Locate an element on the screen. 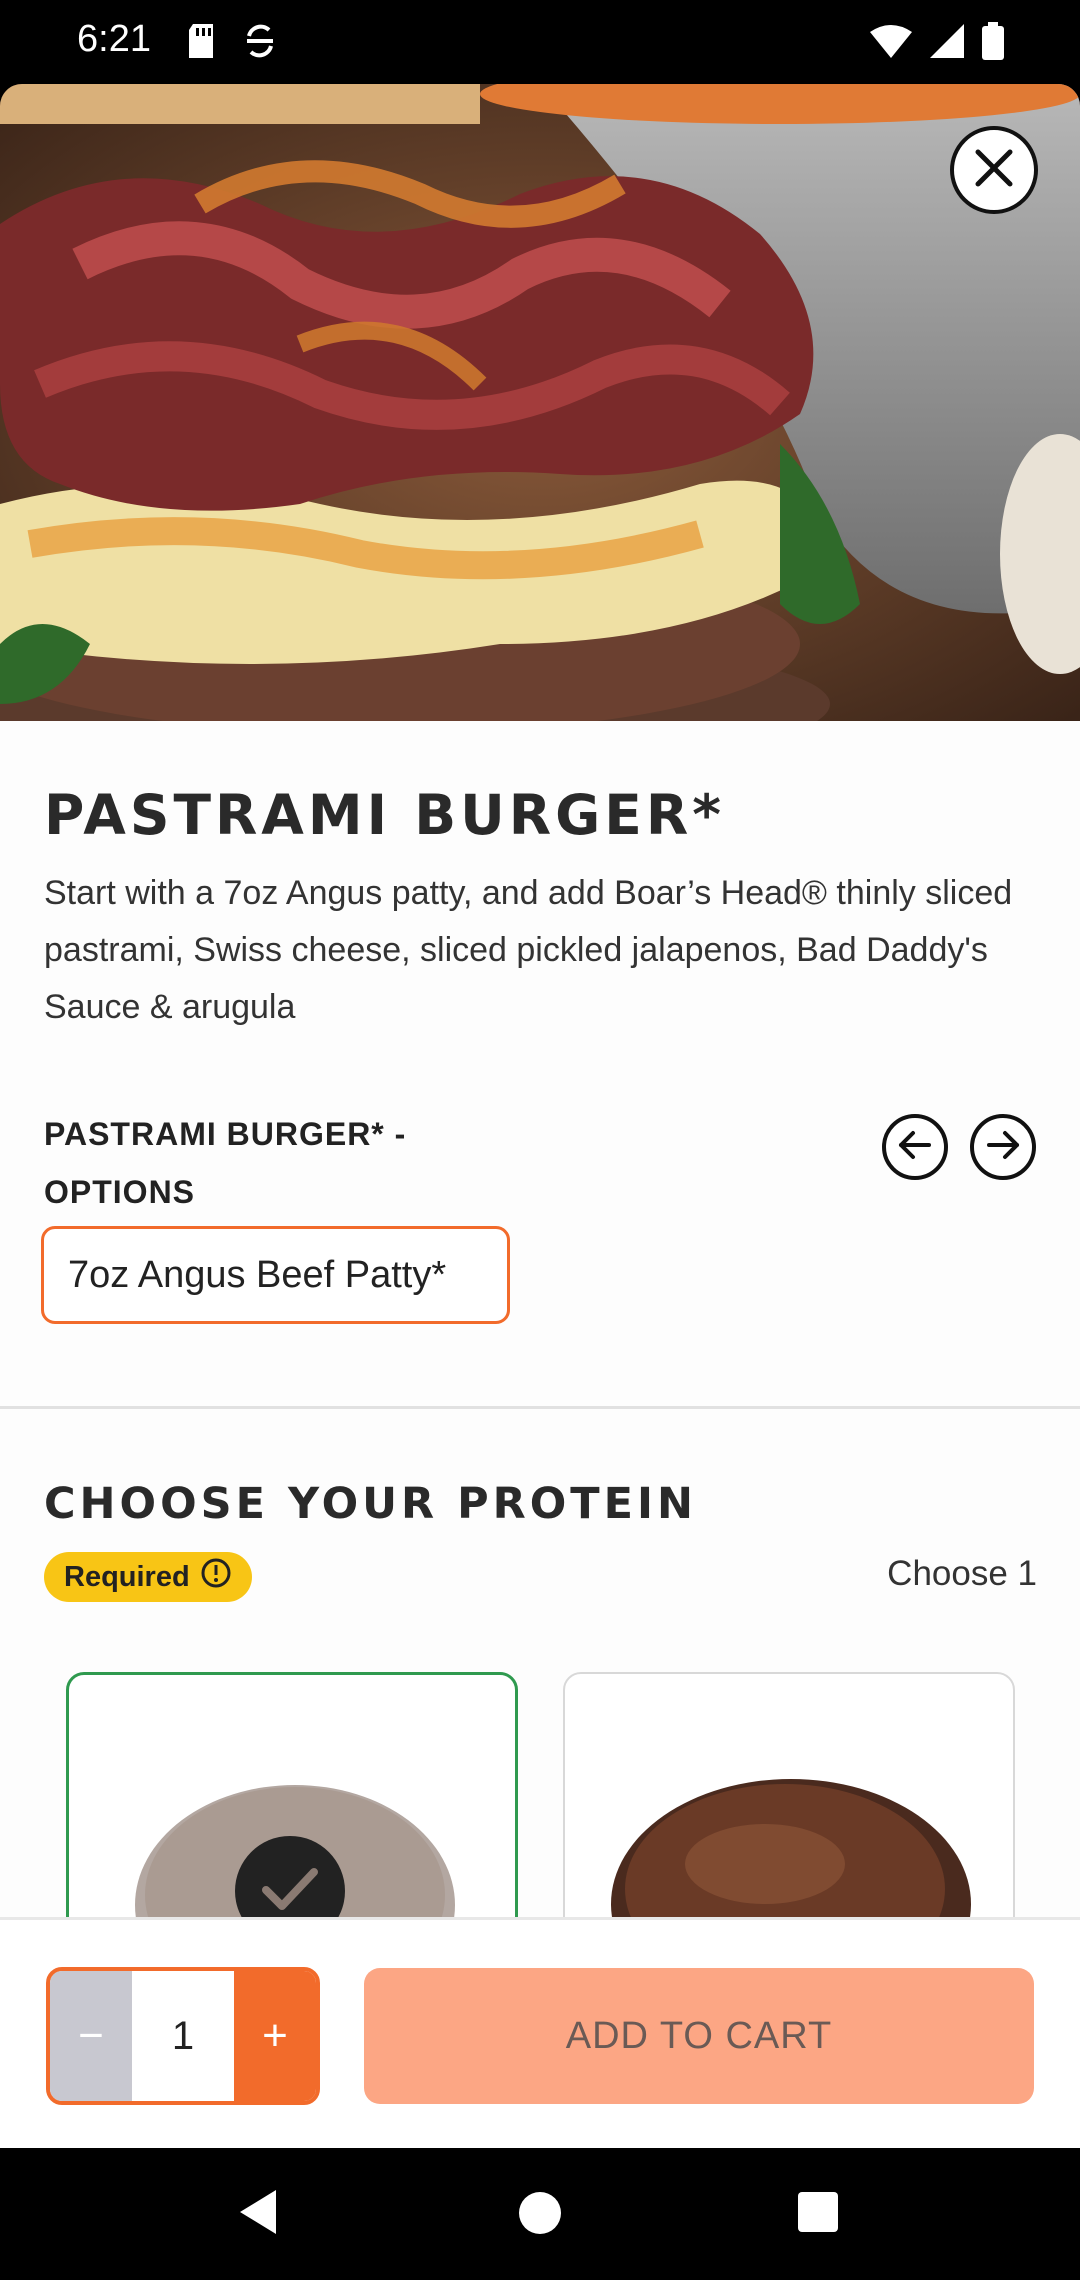  close-button is located at coordinates (994, 170).